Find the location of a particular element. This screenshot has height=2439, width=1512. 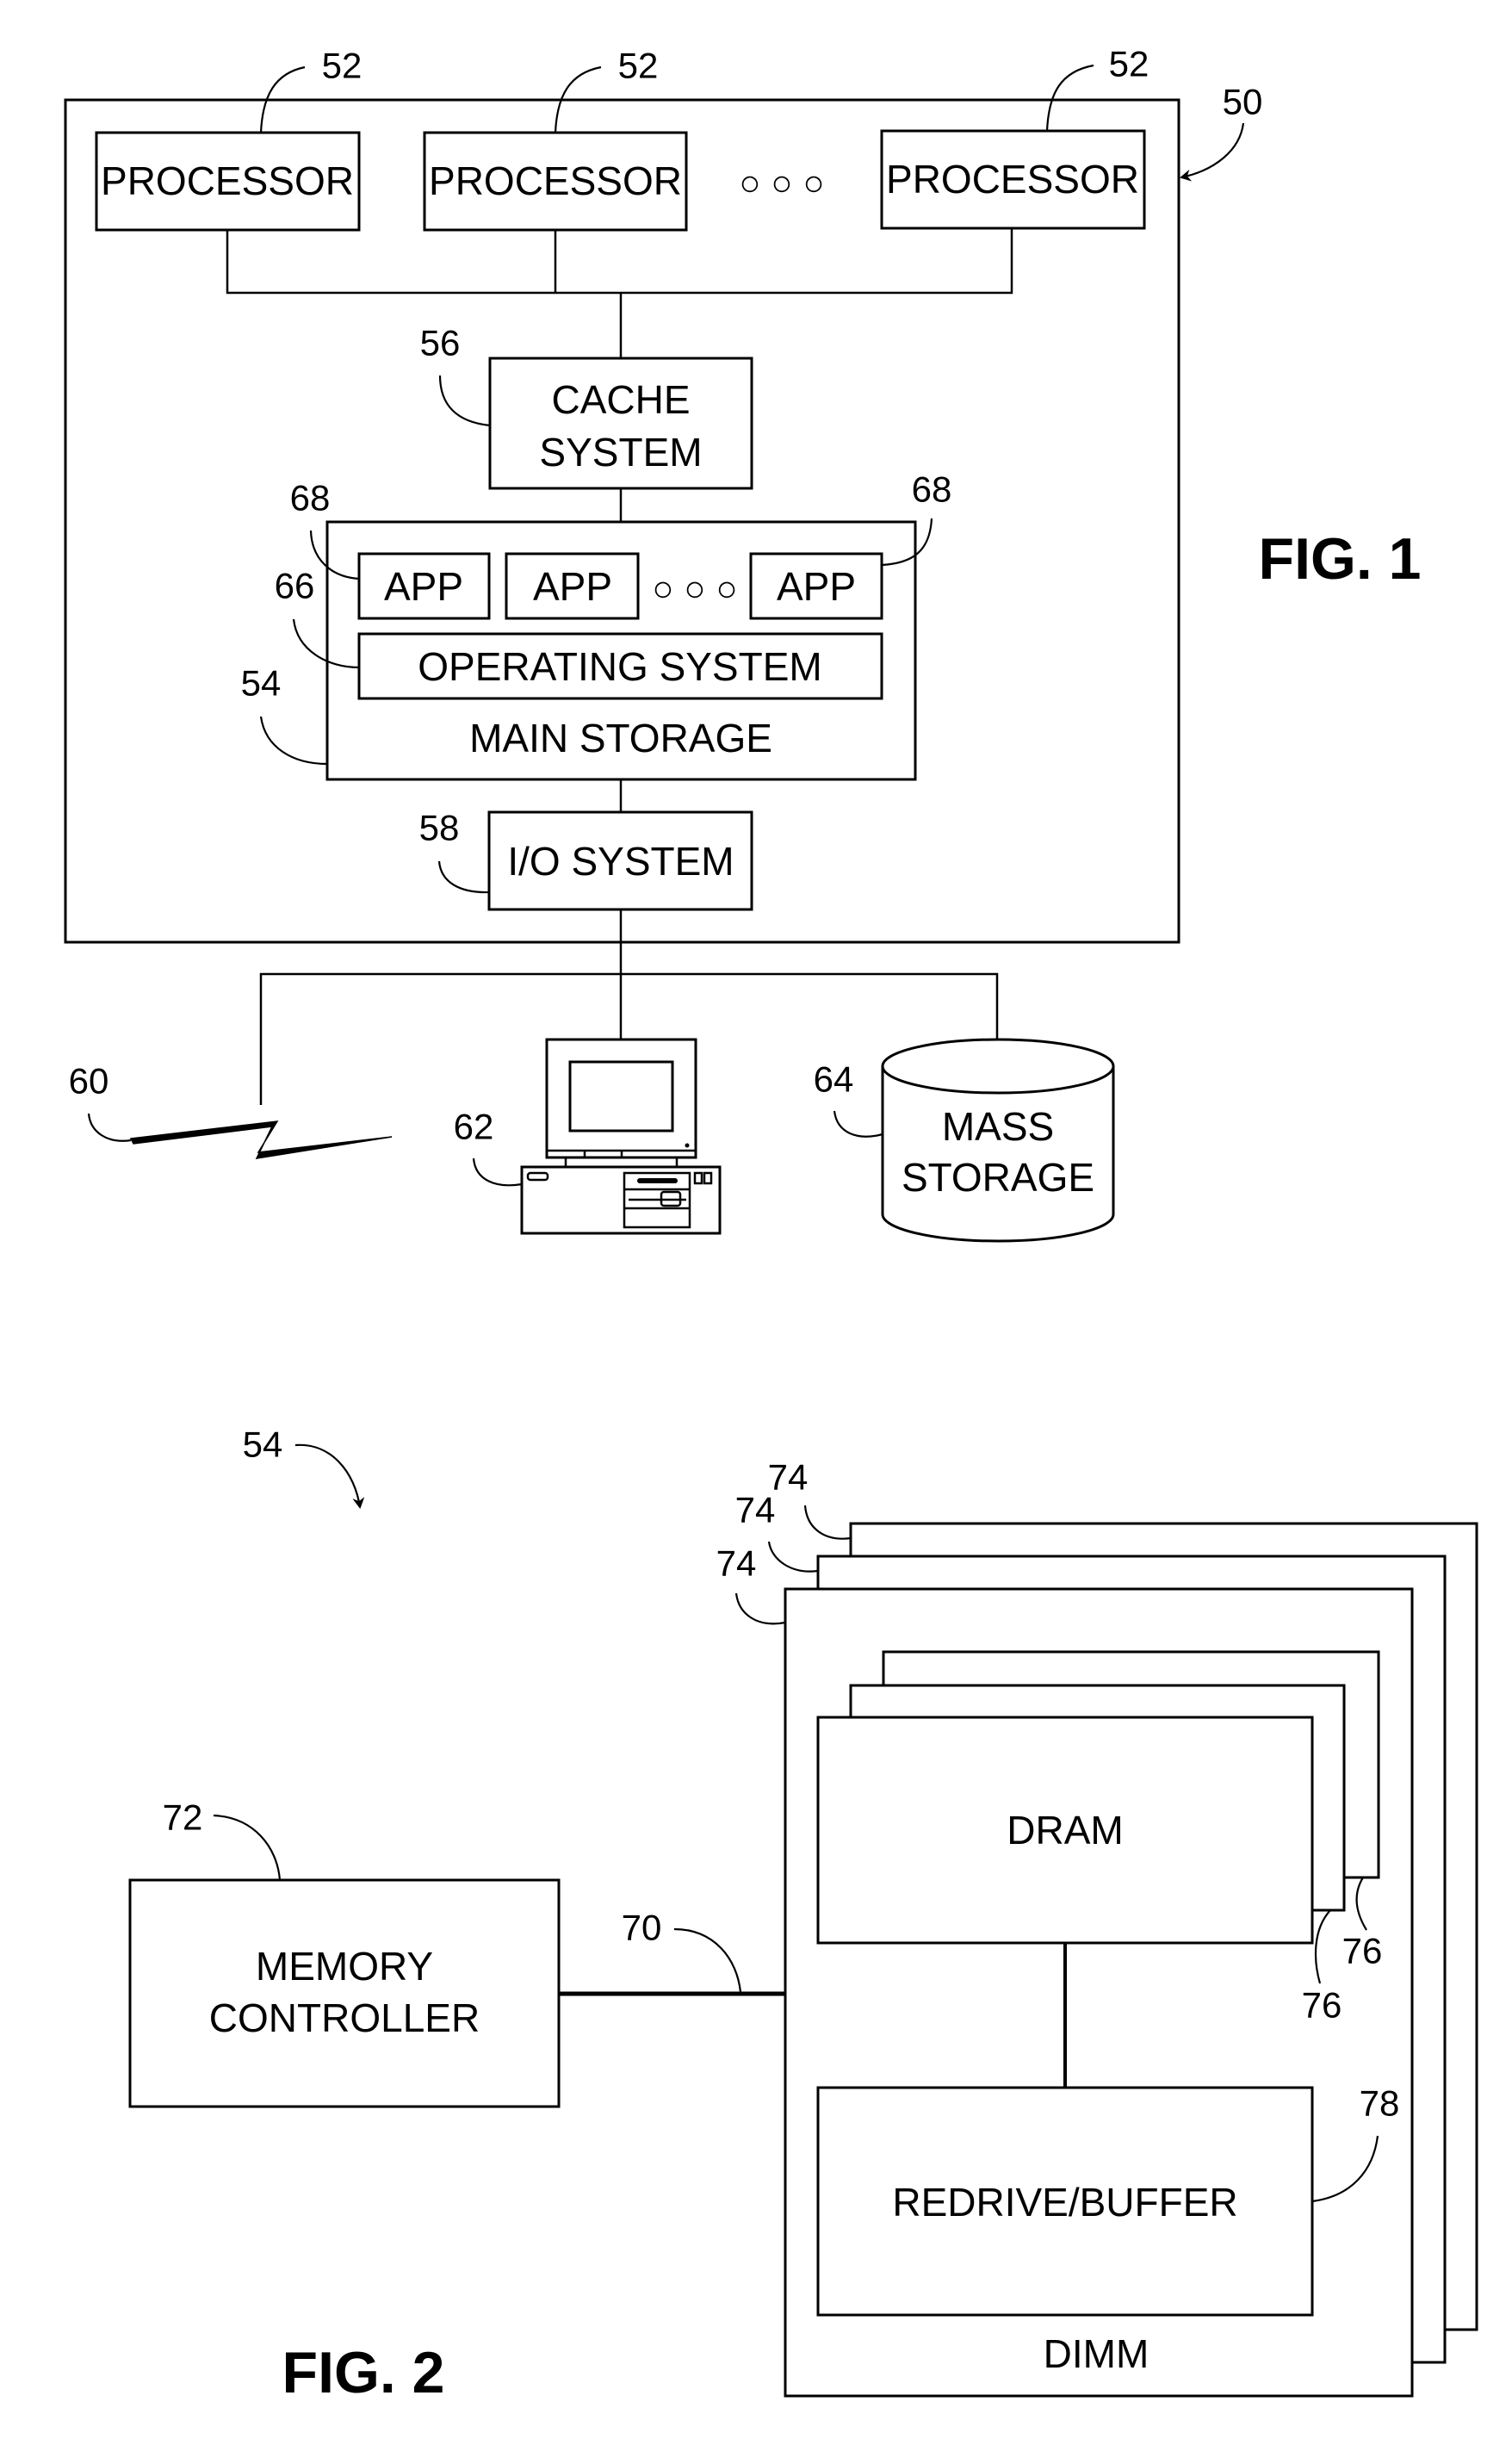

redrive-buffer-label: REDRIVE/BUFFER is located at coordinates (1064, 2202).